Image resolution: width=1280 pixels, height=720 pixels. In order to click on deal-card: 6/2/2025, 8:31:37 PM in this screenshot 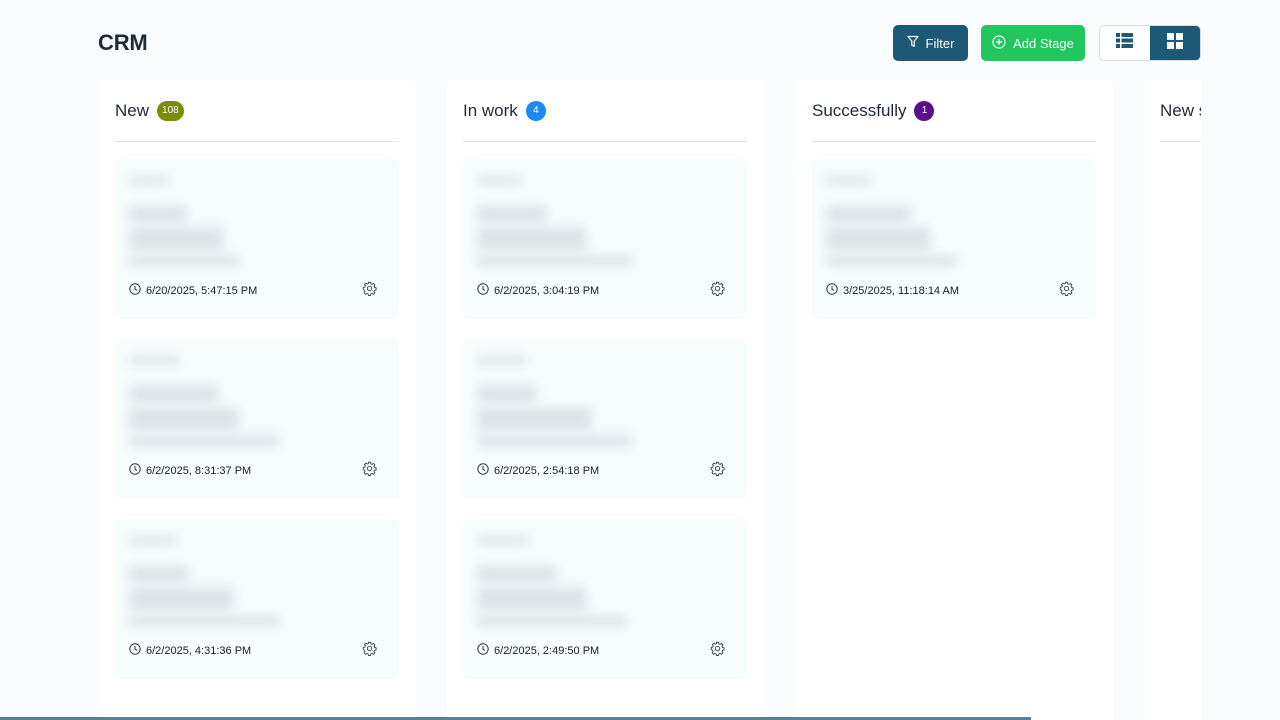, I will do `click(257, 419)`.